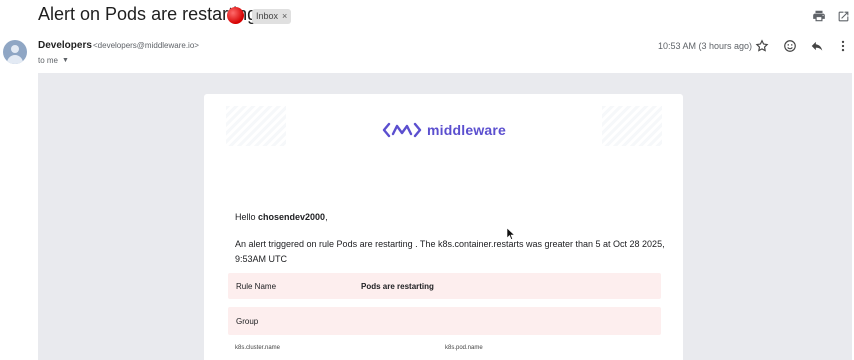  What do you see at coordinates (148, 14) in the screenshot?
I see `email-subject: Alert on Pods are restarting` at bounding box center [148, 14].